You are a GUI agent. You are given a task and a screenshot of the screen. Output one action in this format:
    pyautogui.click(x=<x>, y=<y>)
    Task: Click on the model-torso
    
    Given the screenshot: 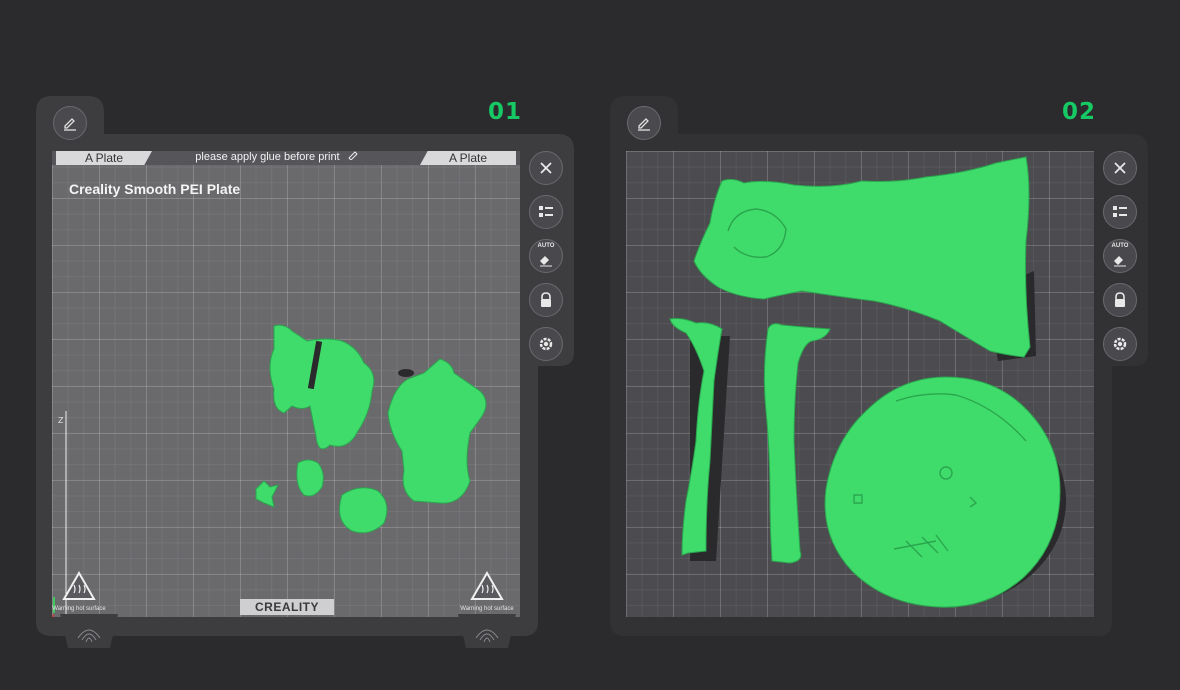 What is the action you would take?
    pyautogui.click(x=437, y=431)
    